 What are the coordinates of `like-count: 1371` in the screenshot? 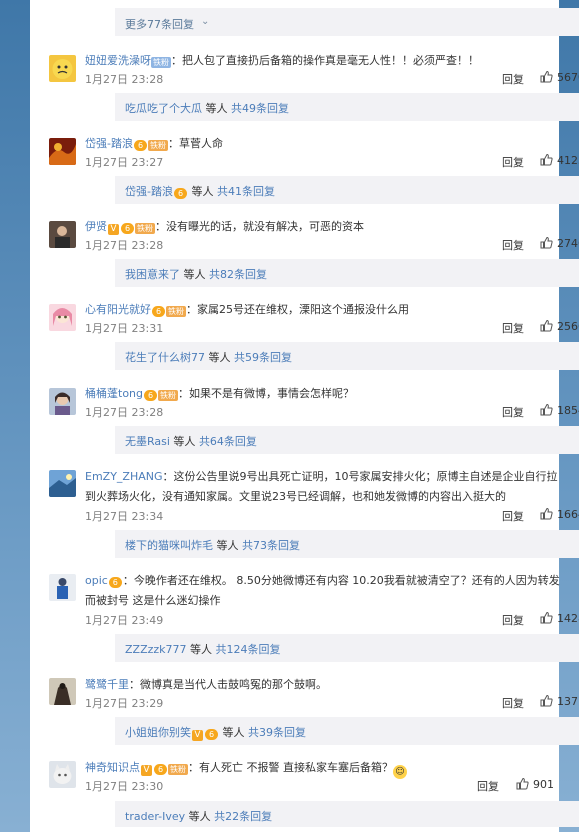 It's located at (568, 701).